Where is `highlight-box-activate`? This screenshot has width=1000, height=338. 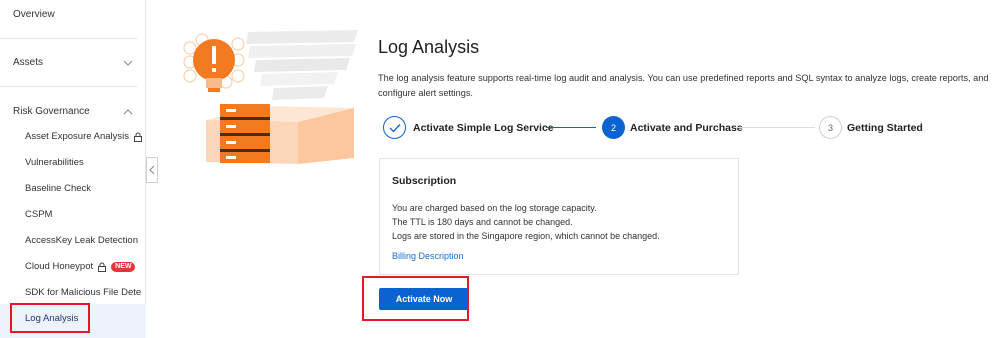
highlight-box-activate is located at coordinates (415, 298).